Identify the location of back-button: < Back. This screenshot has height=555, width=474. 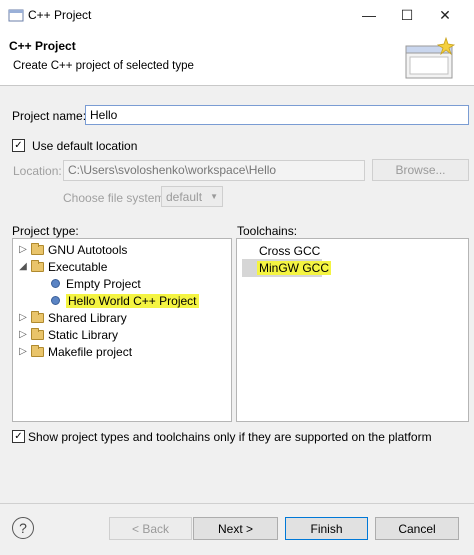
(150, 528).